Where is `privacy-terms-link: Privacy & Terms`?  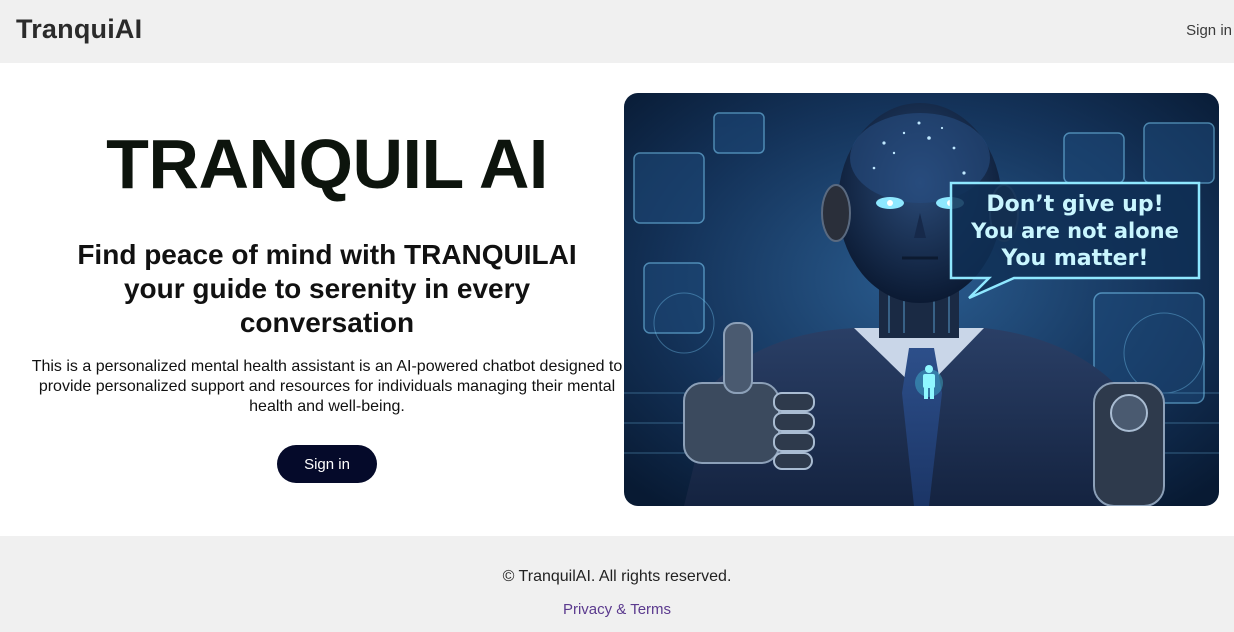
privacy-terms-link: Privacy & Terms is located at coordinates (617, 609).